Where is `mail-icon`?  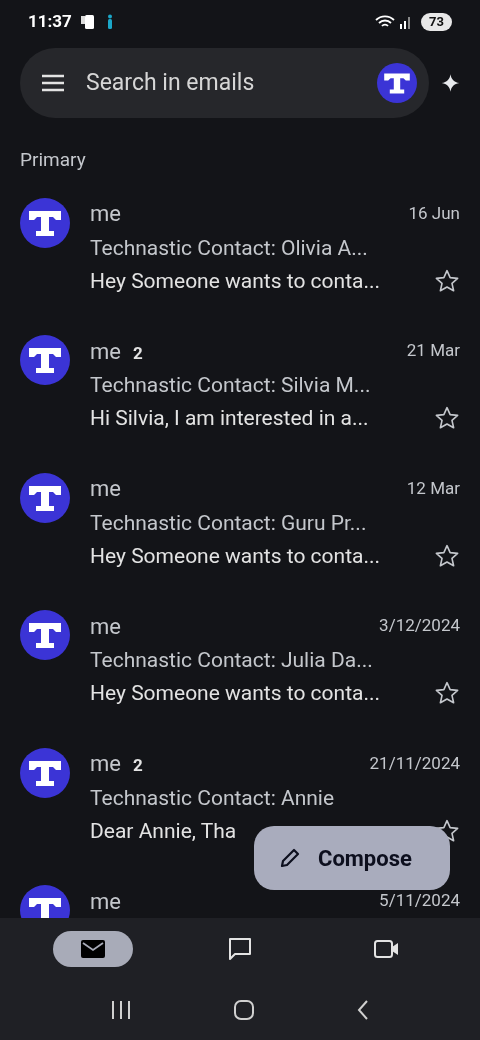 mail-icon is located at coordinates (93, 949).